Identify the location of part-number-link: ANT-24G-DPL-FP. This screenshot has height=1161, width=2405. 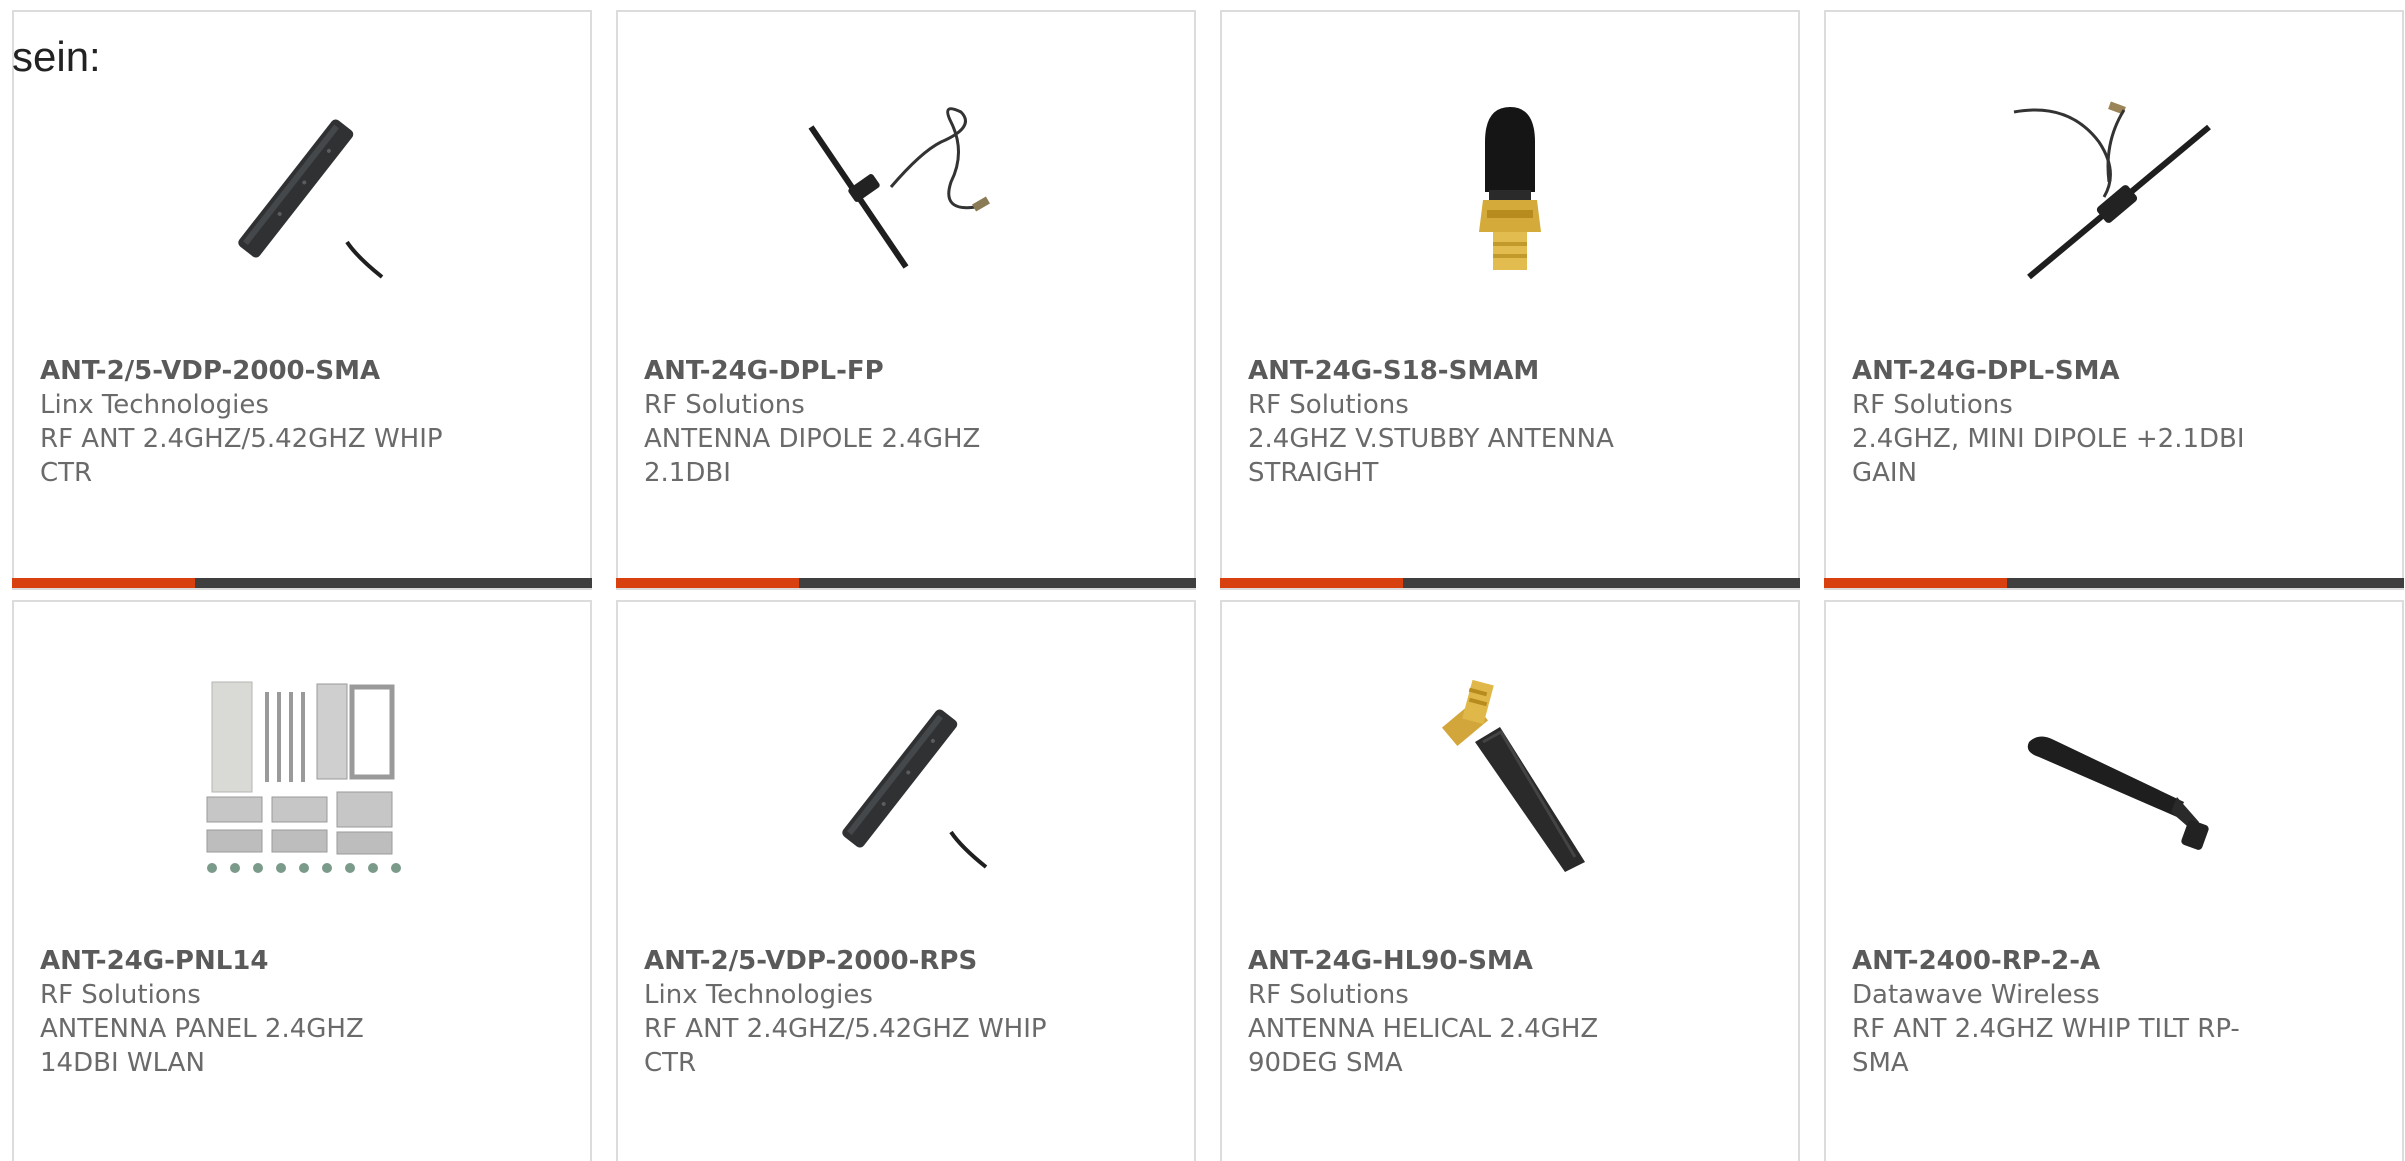
(849, 371).